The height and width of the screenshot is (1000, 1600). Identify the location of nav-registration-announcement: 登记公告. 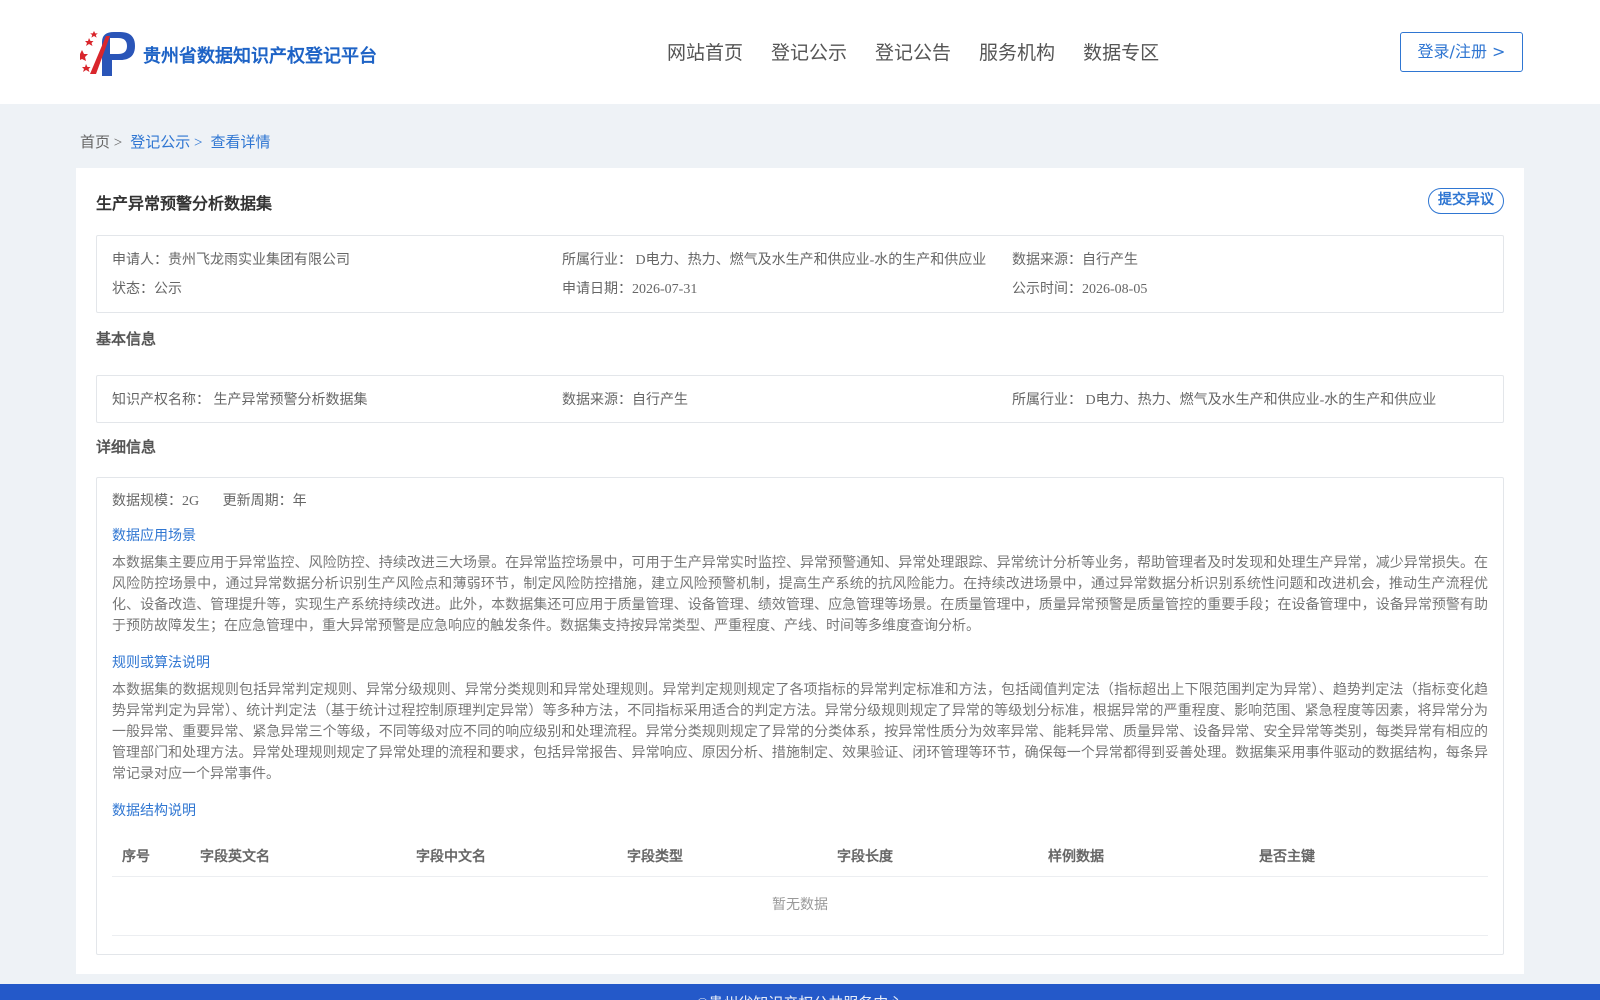
(913, 51).